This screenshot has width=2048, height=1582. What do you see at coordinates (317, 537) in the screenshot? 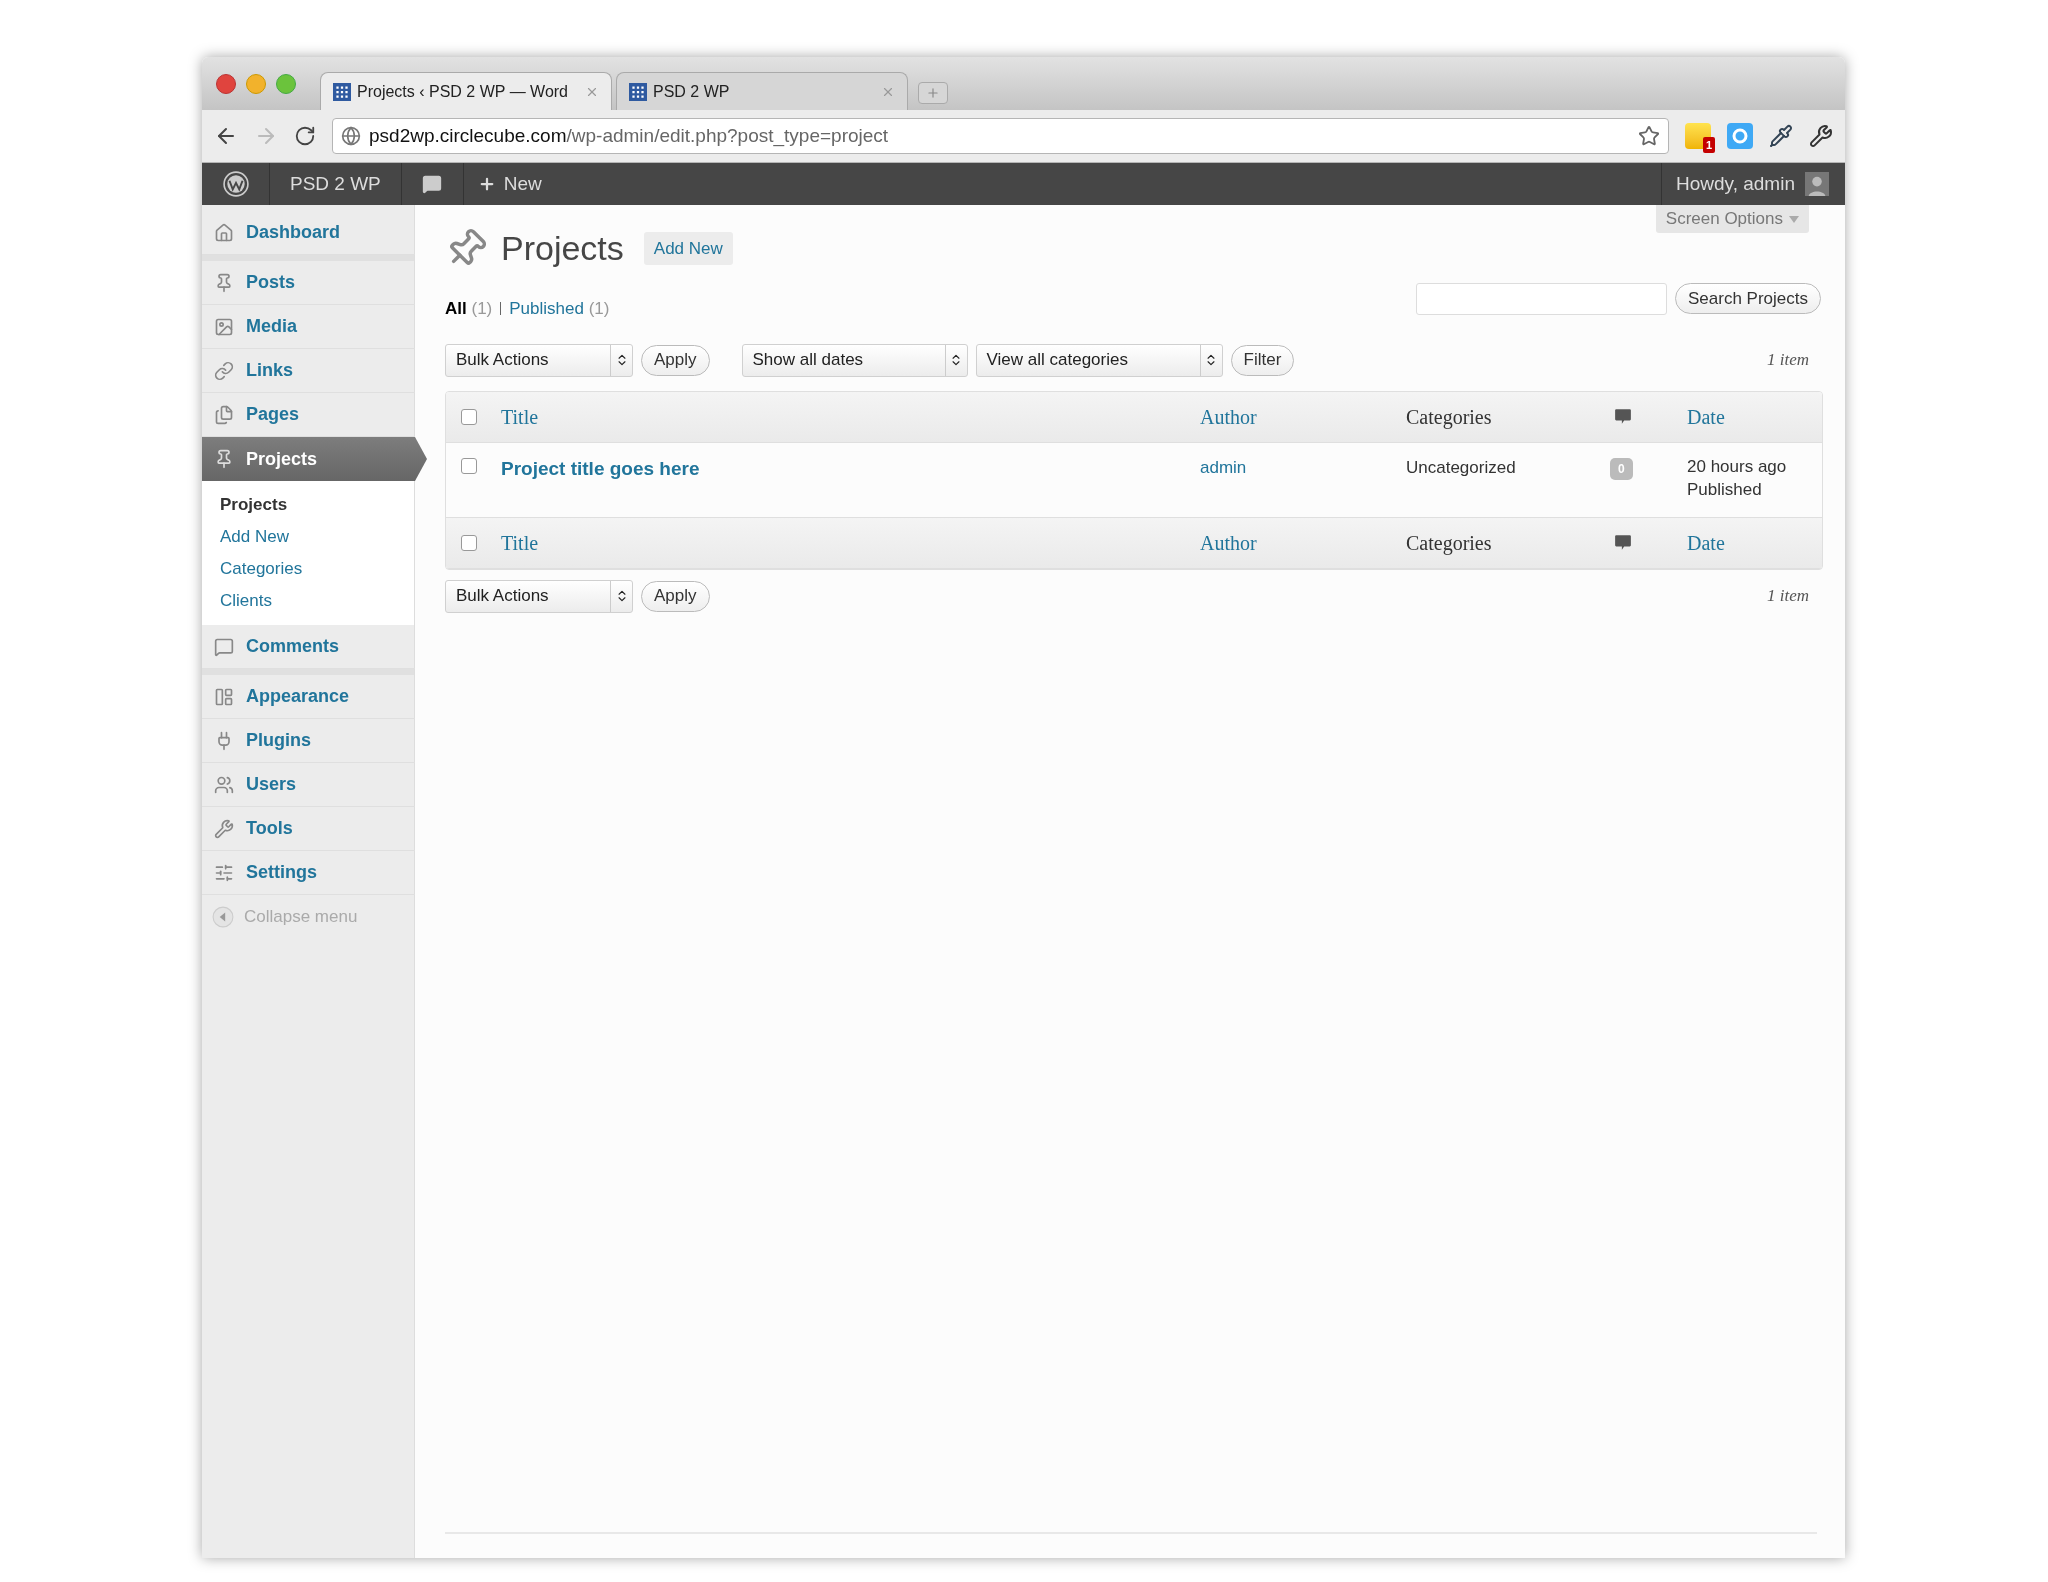
I see `submenu-item: Add New` at bounding box center [317, 537].